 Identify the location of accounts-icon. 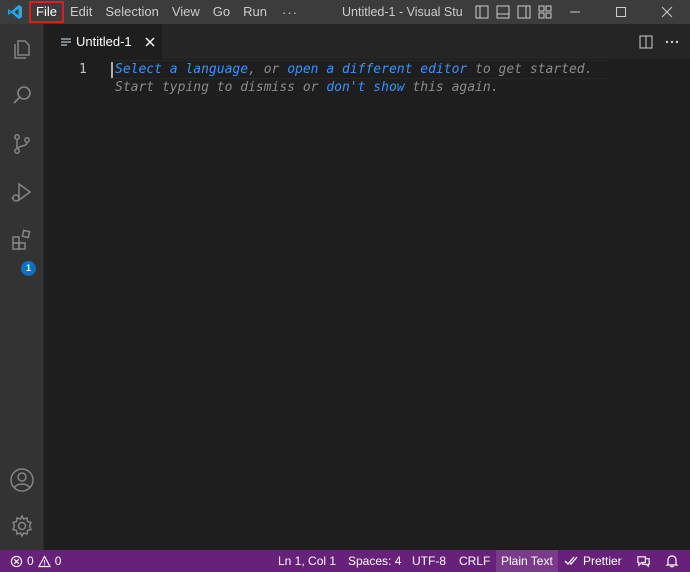
(22, 480).